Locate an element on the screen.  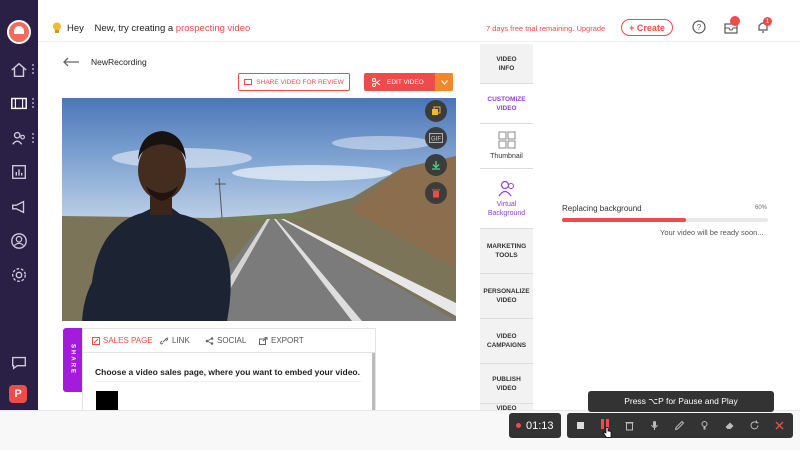
help-icon: ? is located at coordinates (699, 27).